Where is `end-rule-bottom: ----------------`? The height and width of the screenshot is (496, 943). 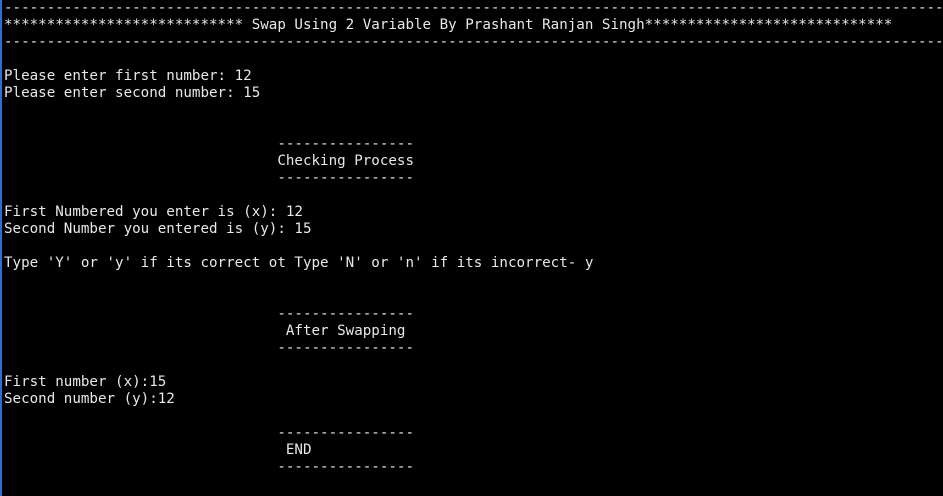 end-rule-bottom: ---------------- is located at coordinates (209, 467).